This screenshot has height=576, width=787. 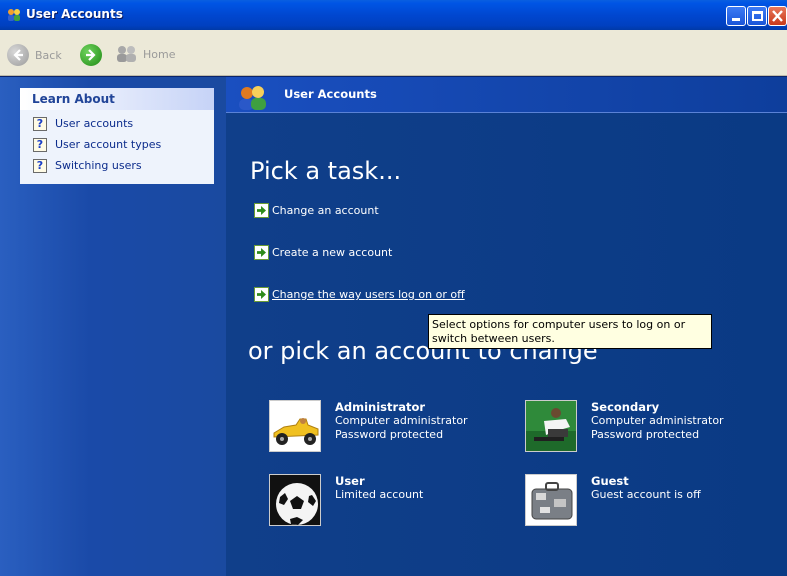 I want to click on forward-button, so click(x=91, y=55).